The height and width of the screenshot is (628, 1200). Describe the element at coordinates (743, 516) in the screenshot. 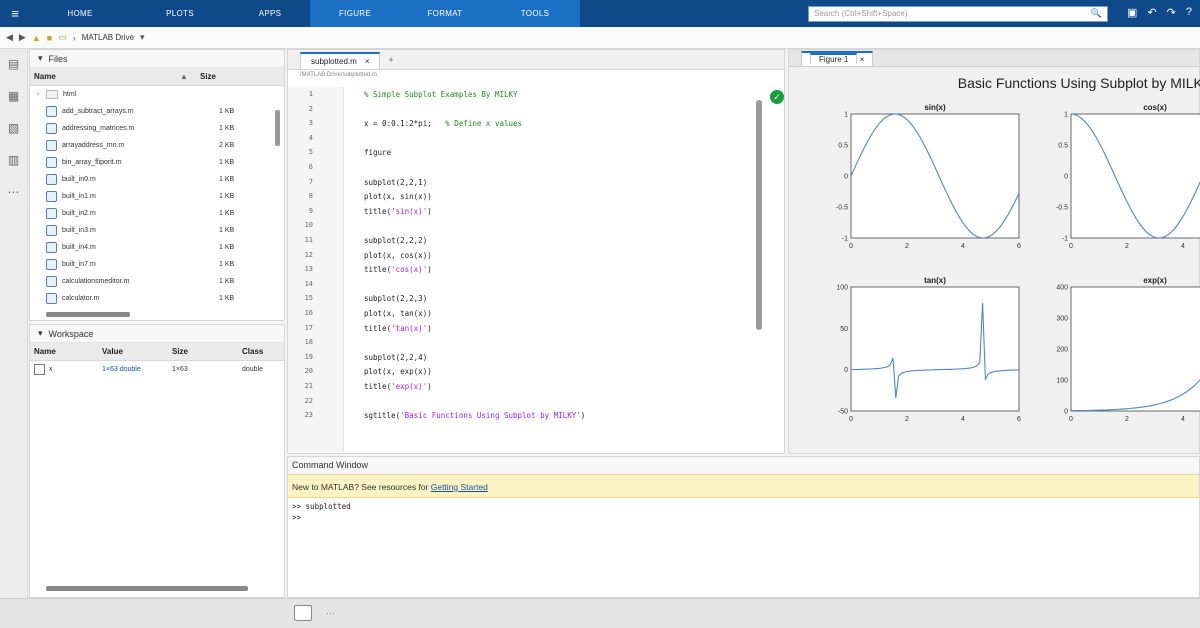

I see `command-prompt: >>` at that location.